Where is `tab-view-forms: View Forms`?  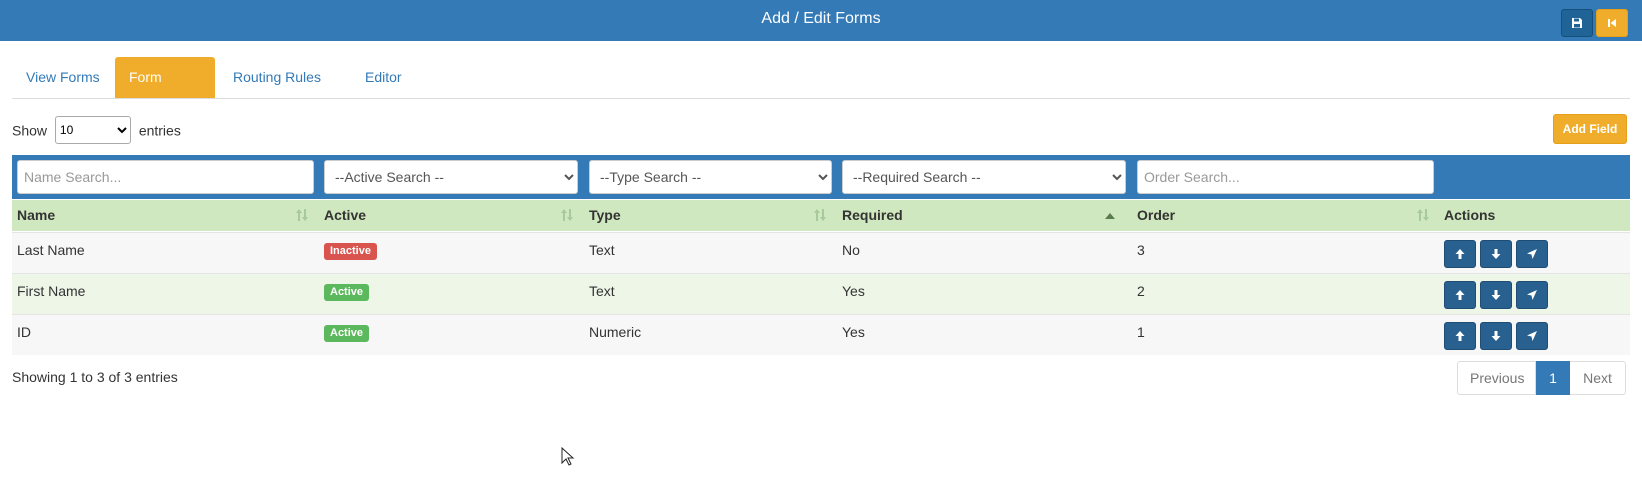
tab-view-forms: View Forms is located at coordinates (63, 77).